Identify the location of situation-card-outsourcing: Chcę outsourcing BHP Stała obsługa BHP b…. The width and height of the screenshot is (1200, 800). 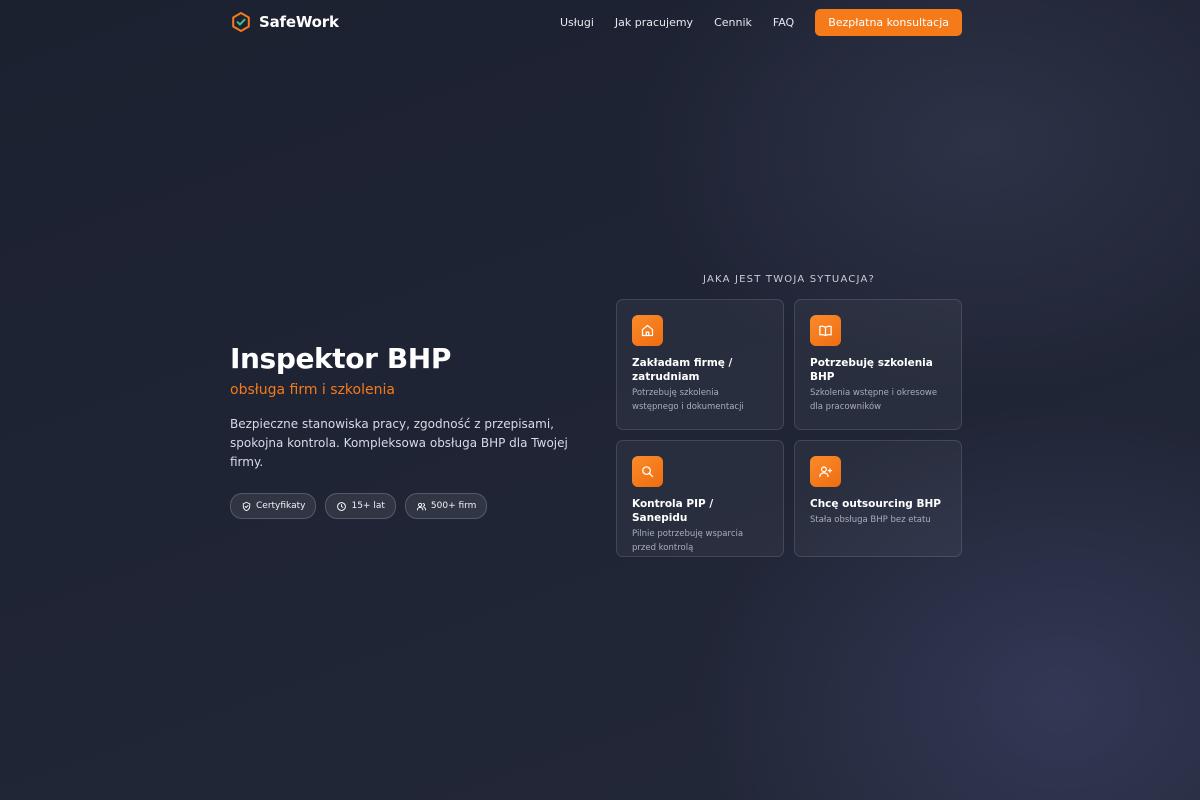
(878, 498).